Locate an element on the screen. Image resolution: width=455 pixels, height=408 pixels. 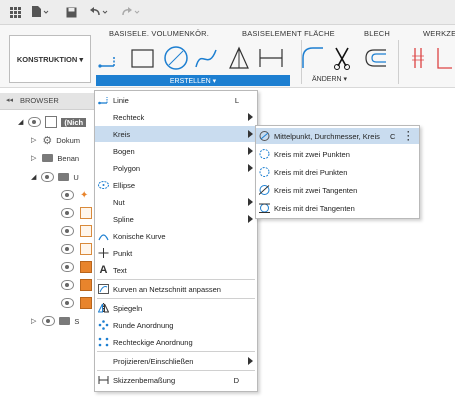
menu-item-mirror: Spiegeln is located at coordinates (176, 308).